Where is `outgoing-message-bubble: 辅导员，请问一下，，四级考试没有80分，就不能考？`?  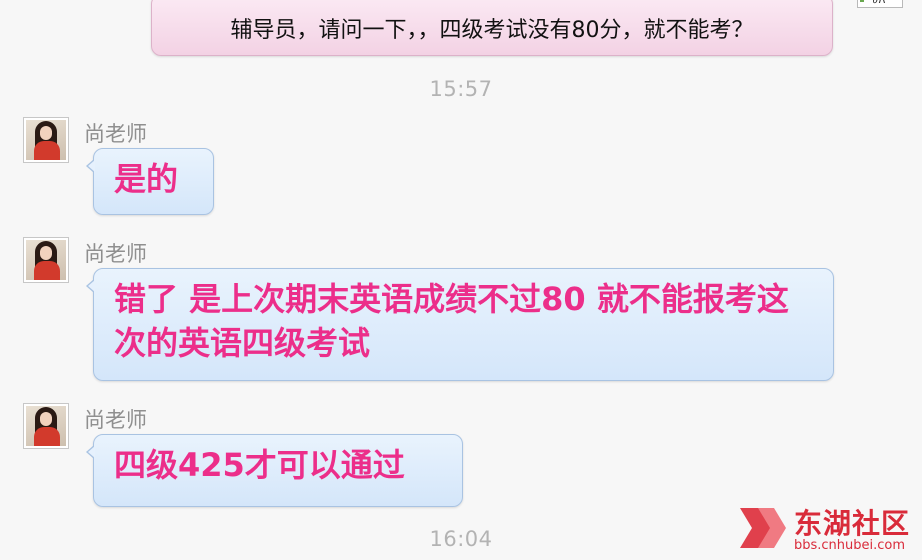
outgoing-message-bubble: 辅导员，请问一下，，四级考试没有80分，就不能考？ is located at coordinates (492, 28).